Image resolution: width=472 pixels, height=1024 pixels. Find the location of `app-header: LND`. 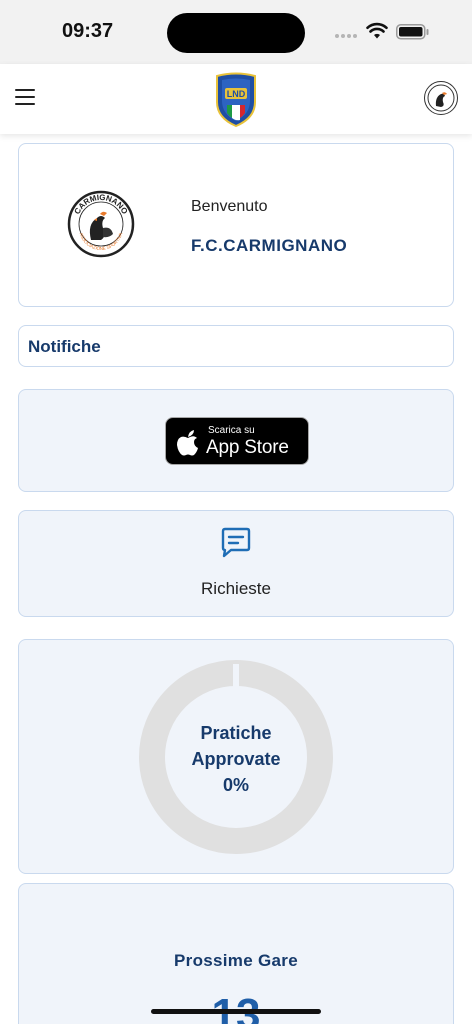

app-header: LND is located at coordinates (236, 99).